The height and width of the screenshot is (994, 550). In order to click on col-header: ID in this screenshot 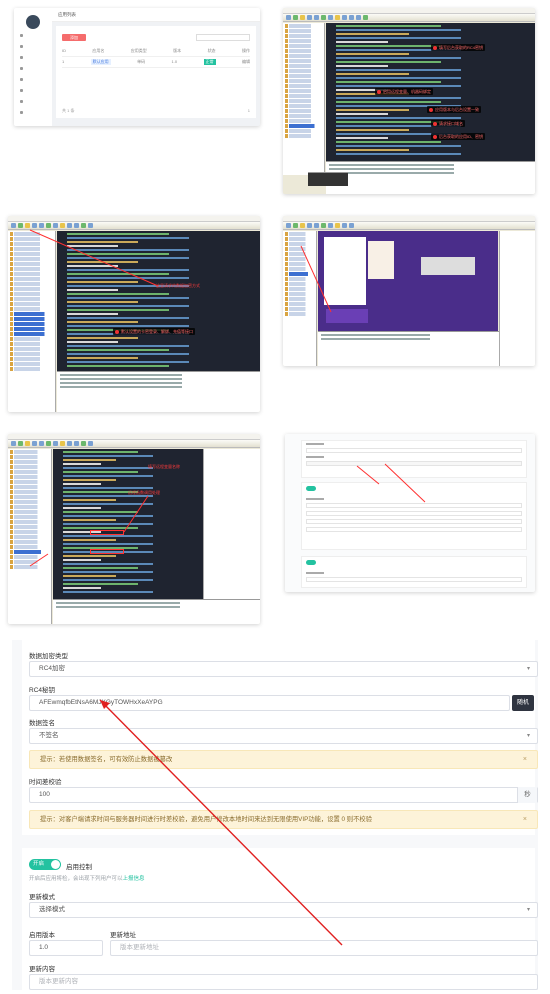, I will do `click(64, 50)`.